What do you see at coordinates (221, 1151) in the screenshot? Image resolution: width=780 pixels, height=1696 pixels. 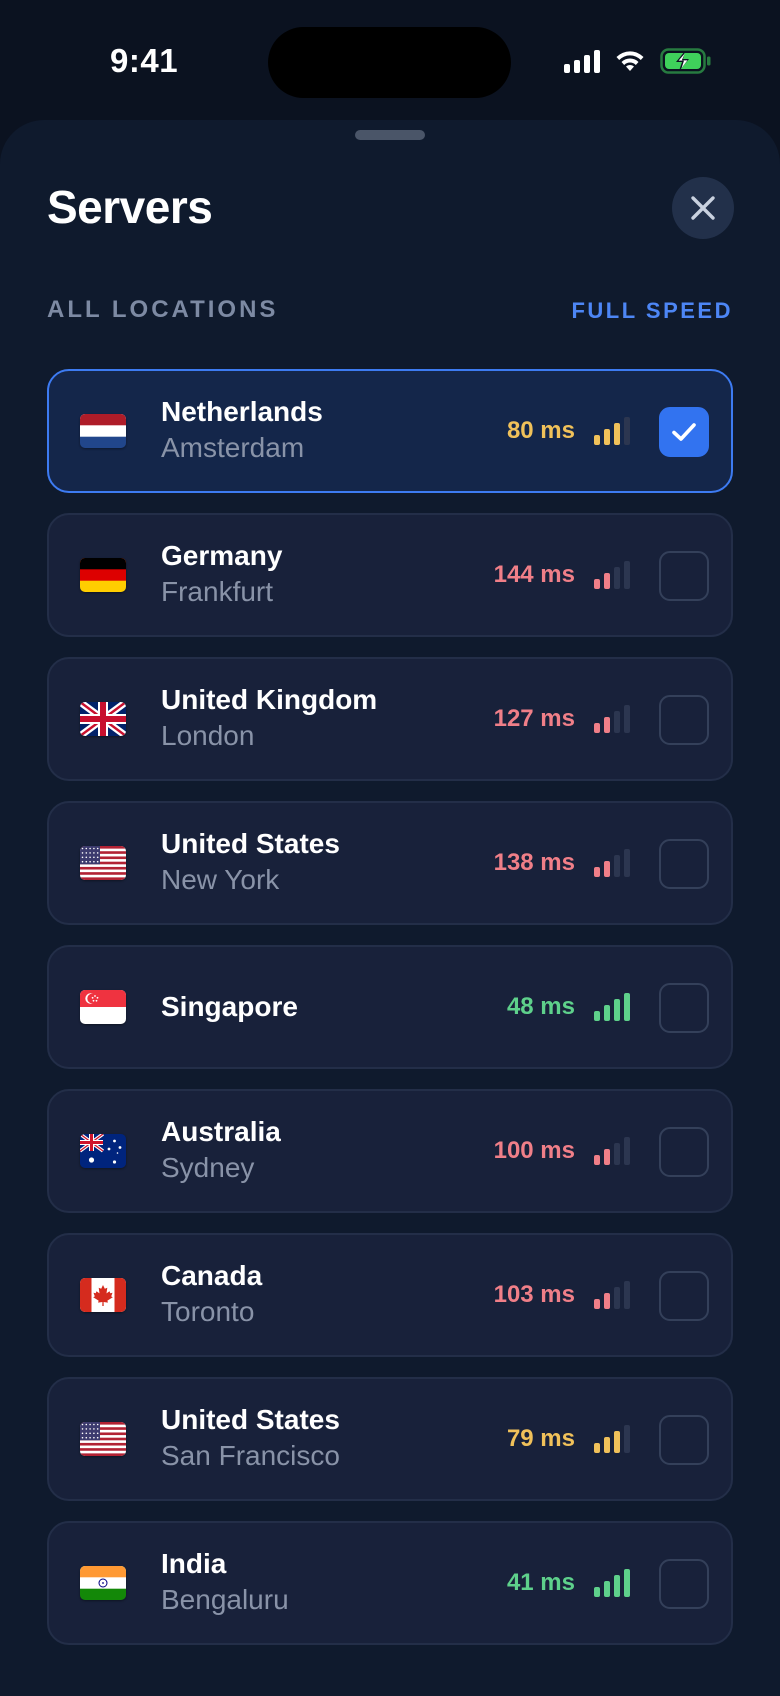 I see `server-location: Australia Sydney` at bounding box center [221, 1151].